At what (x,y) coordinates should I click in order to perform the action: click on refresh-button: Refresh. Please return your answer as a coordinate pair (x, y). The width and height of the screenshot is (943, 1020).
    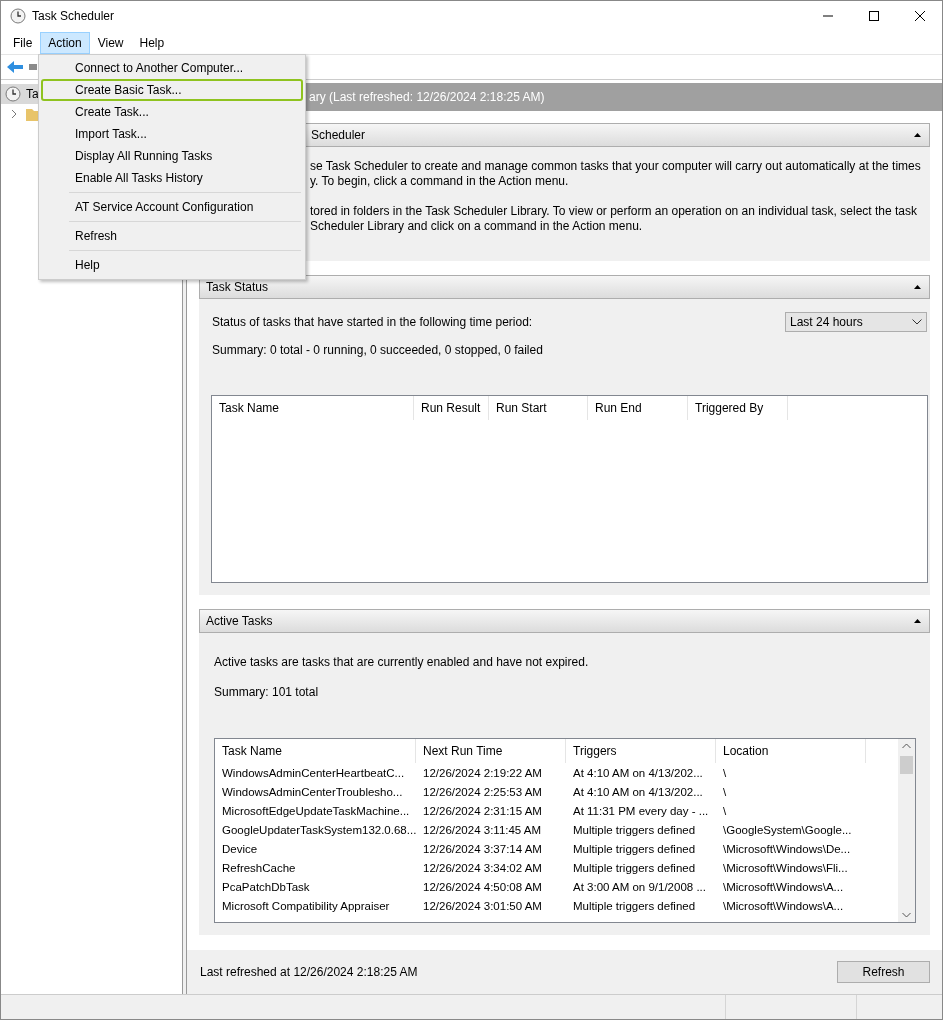
    Looking at the image, I should click on (883, 972).